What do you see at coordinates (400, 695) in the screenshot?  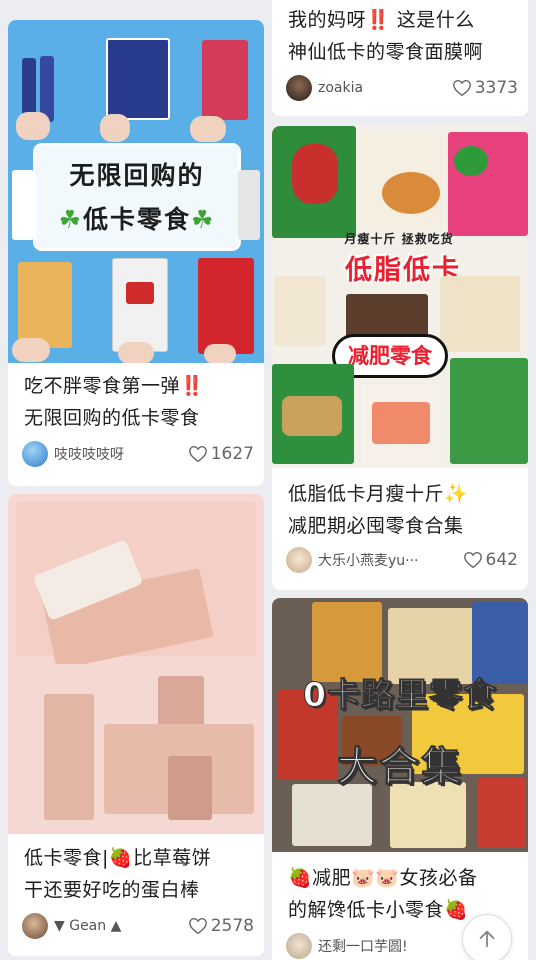 I see `cover-headline: 0卡路里零食` at bounding box center [400, 695].